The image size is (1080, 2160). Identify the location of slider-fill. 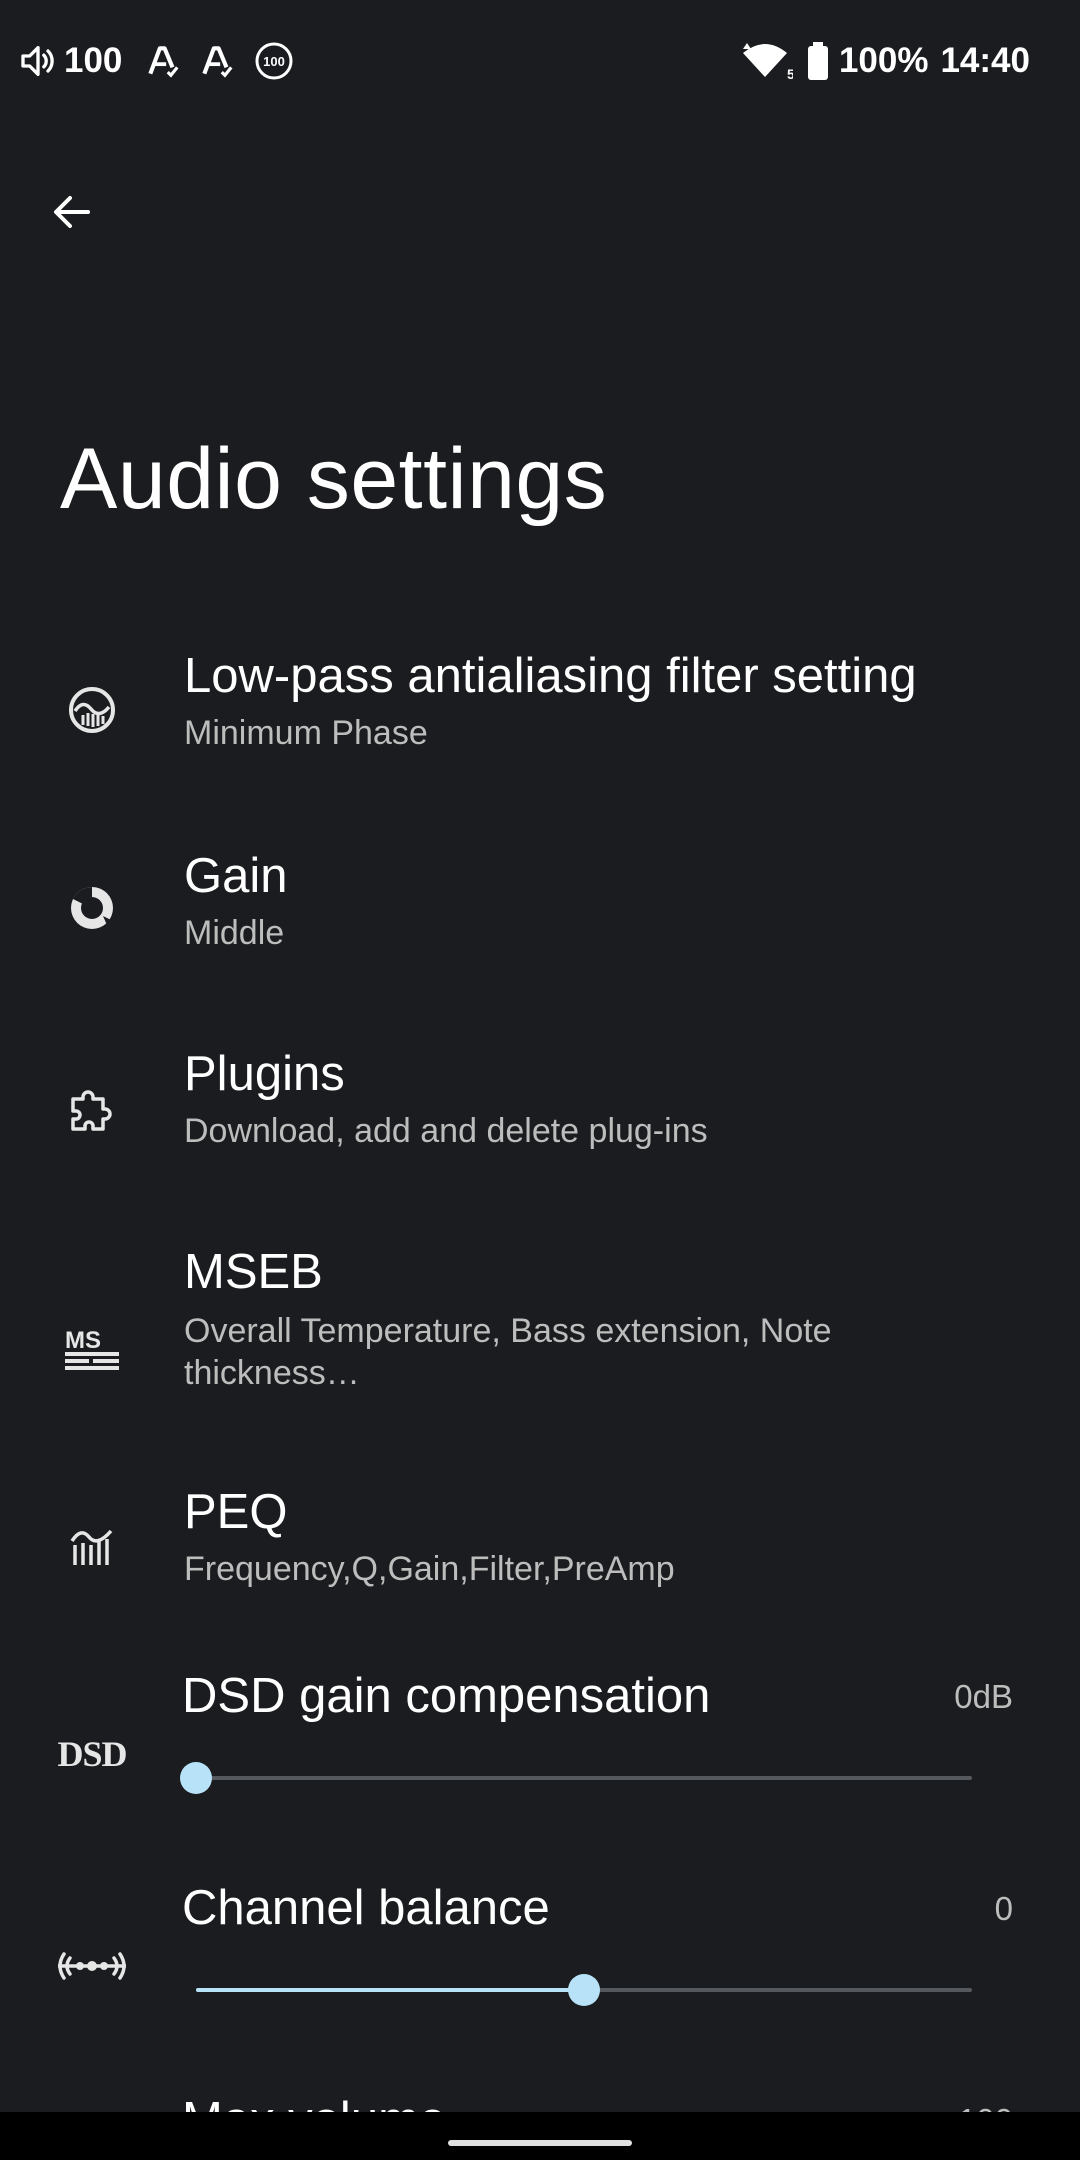
(390, 1990).